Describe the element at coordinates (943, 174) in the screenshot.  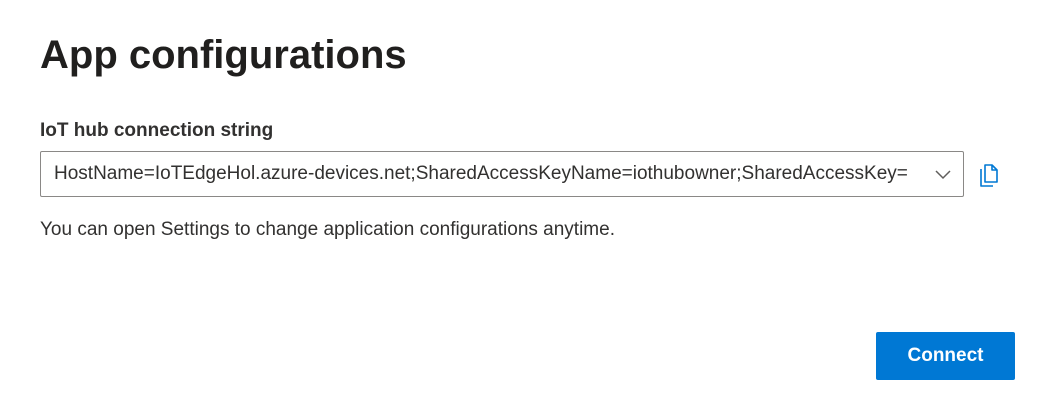
I see `chevron-down-icon` at that location.